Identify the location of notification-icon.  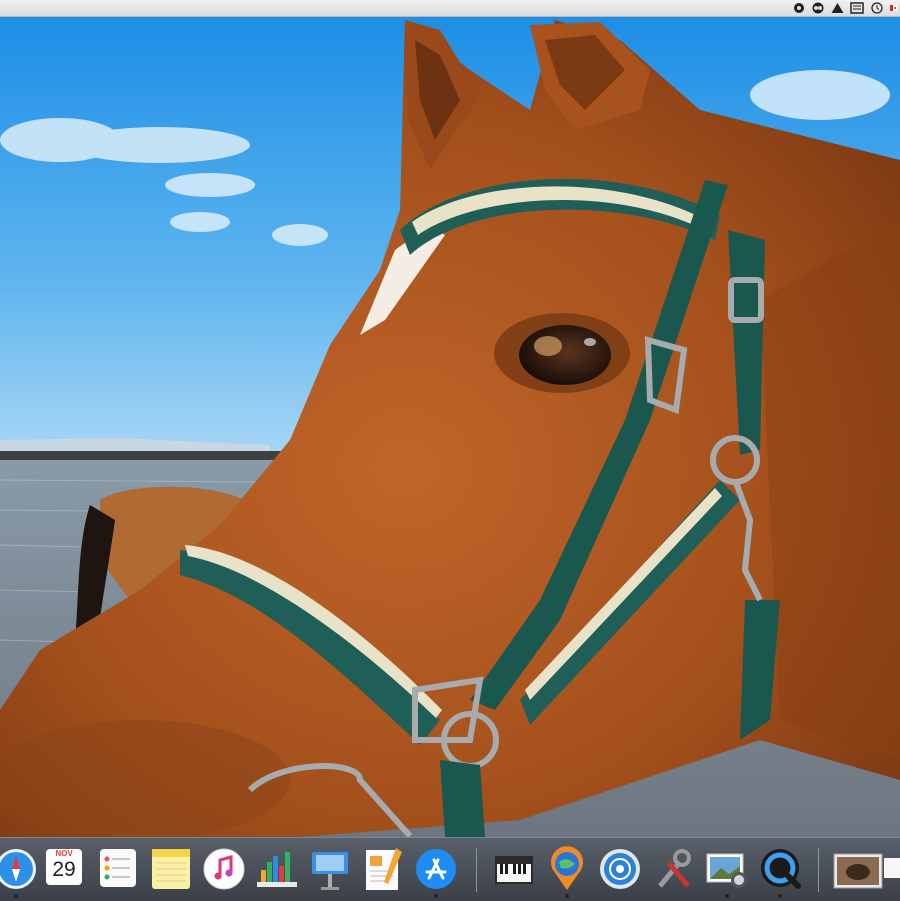
(857, 8).